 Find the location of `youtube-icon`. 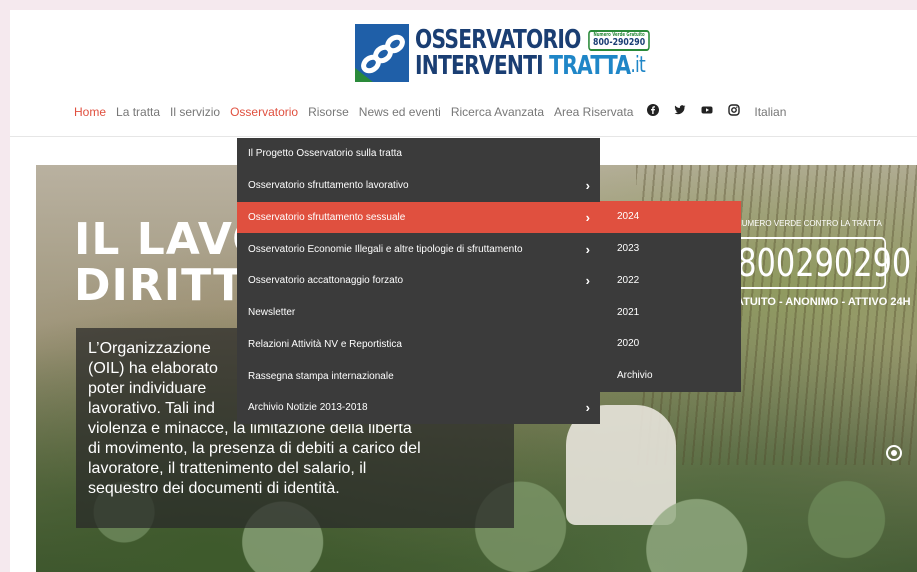

youtube-icon is located at coordinates (707, 111).